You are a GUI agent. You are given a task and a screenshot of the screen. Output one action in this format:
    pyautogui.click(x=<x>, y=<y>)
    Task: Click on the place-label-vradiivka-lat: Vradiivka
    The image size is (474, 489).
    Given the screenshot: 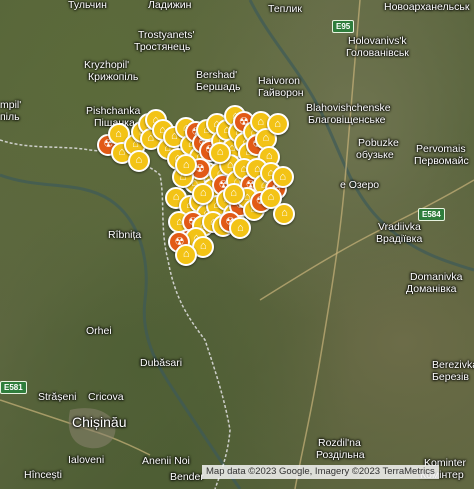 What is the action you would take?
    pyautogui.click(x=399, y=227)
    